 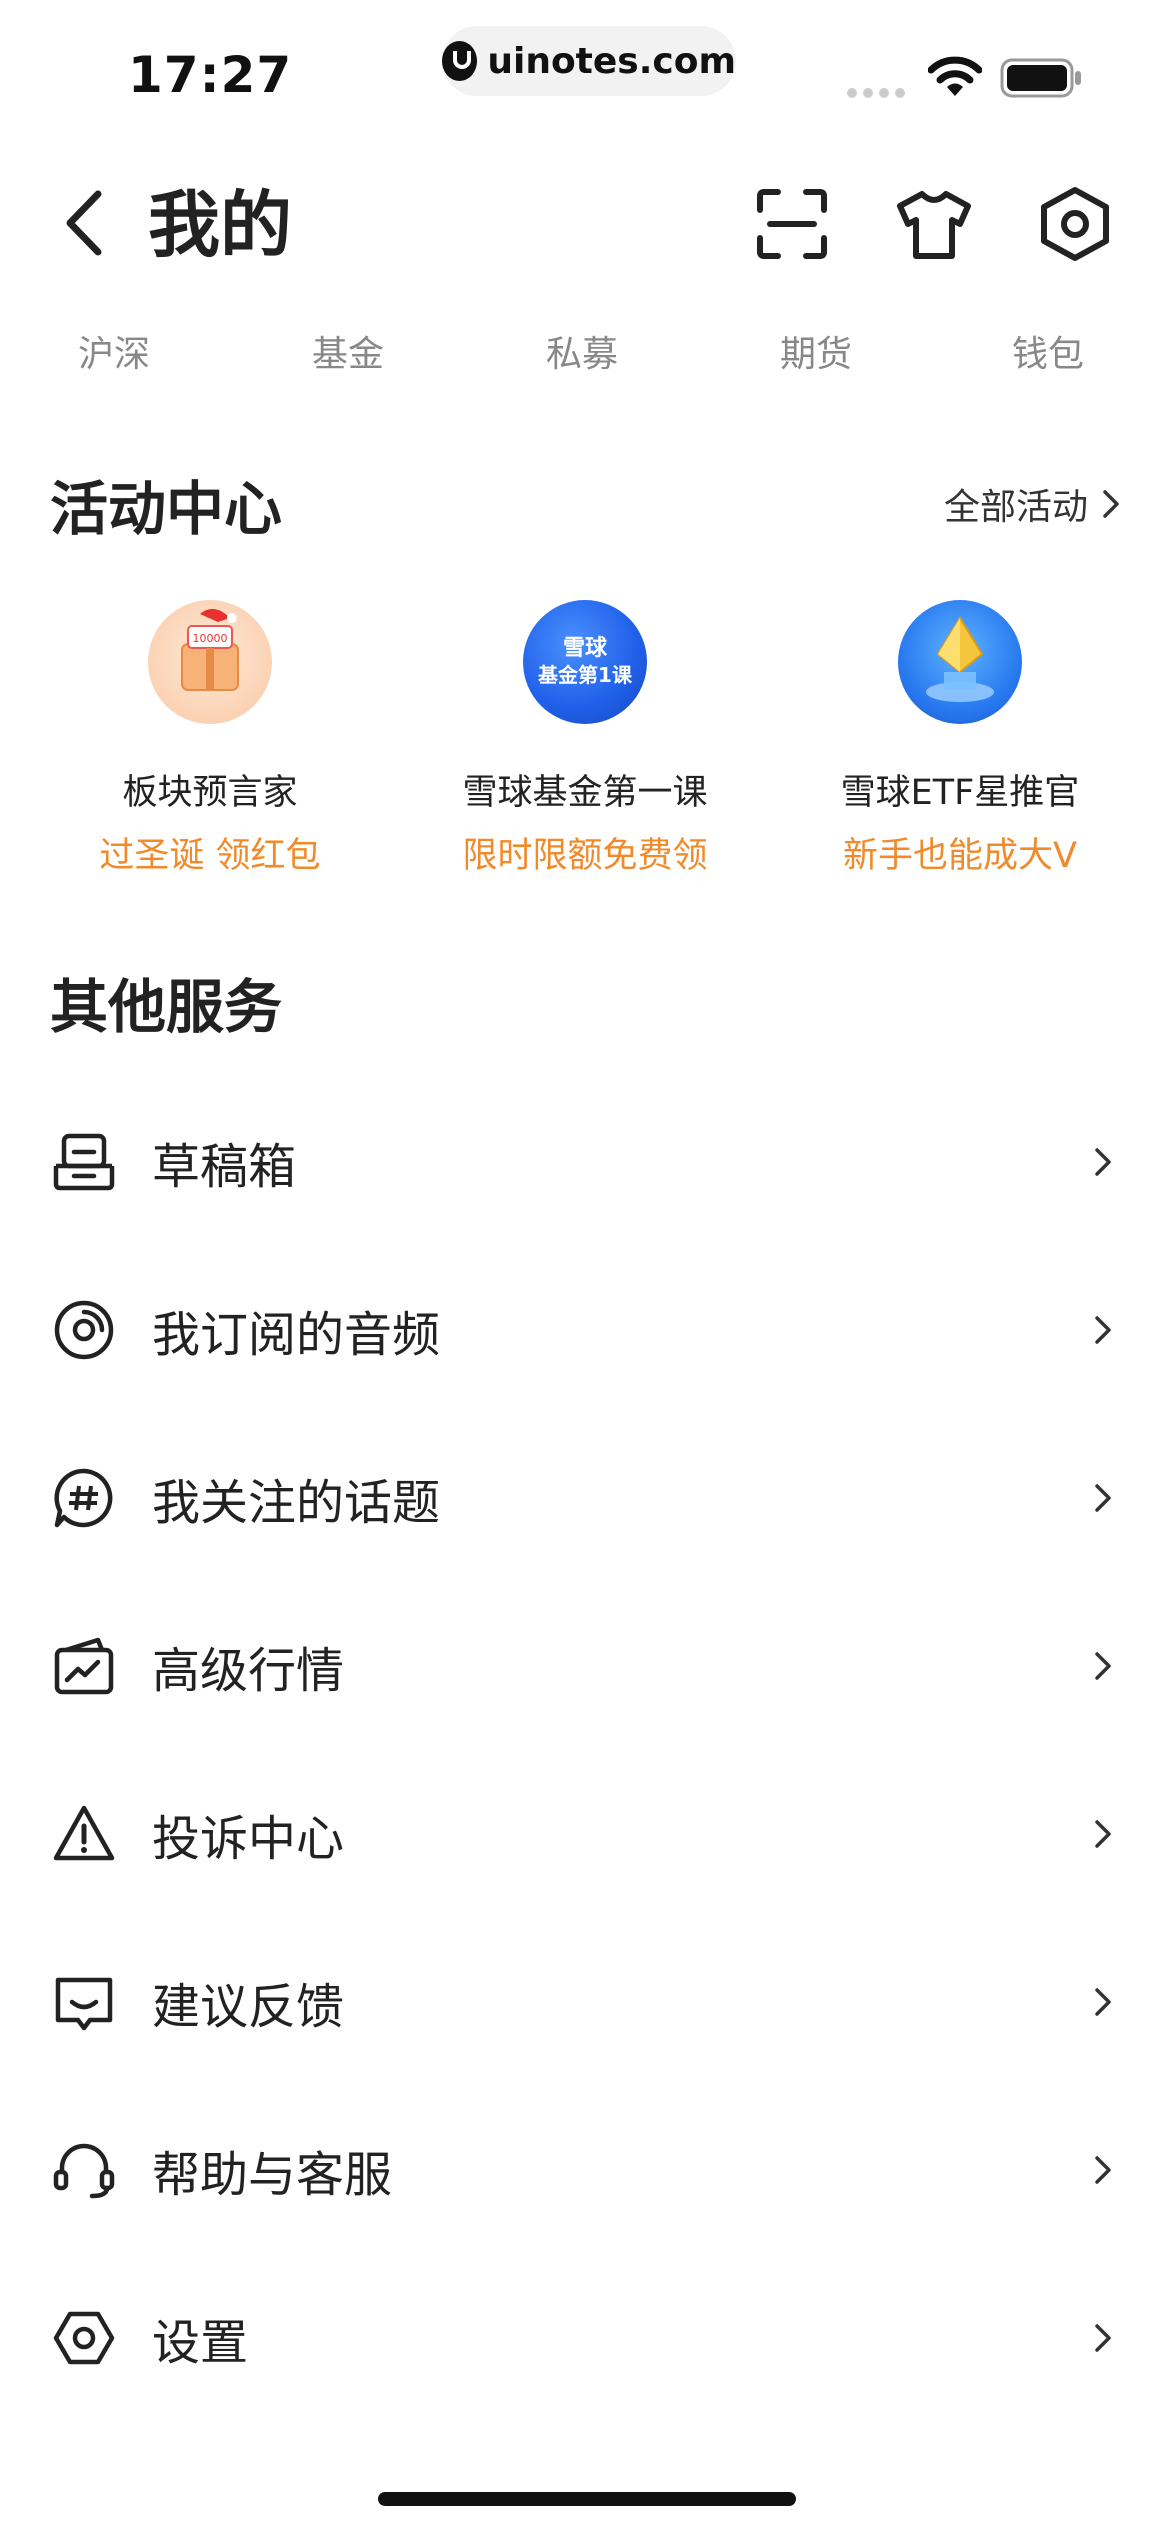 I want to click on settings-icon, so click(x=1075, y=224).